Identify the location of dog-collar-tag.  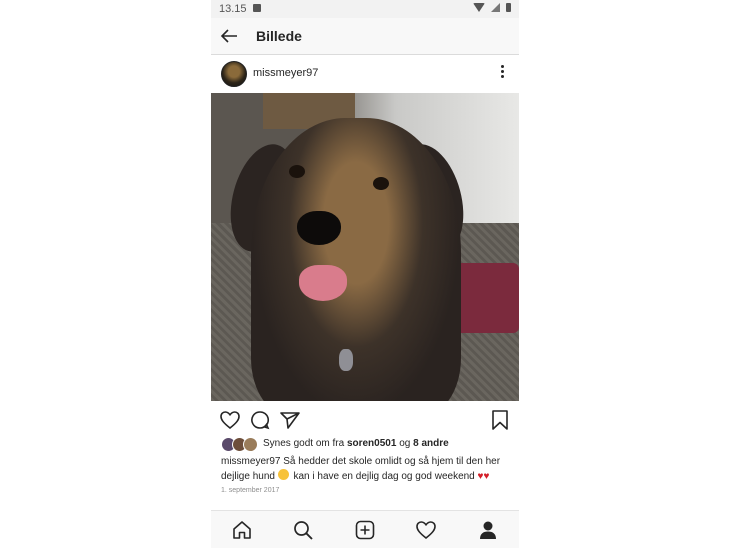
(346, 360).